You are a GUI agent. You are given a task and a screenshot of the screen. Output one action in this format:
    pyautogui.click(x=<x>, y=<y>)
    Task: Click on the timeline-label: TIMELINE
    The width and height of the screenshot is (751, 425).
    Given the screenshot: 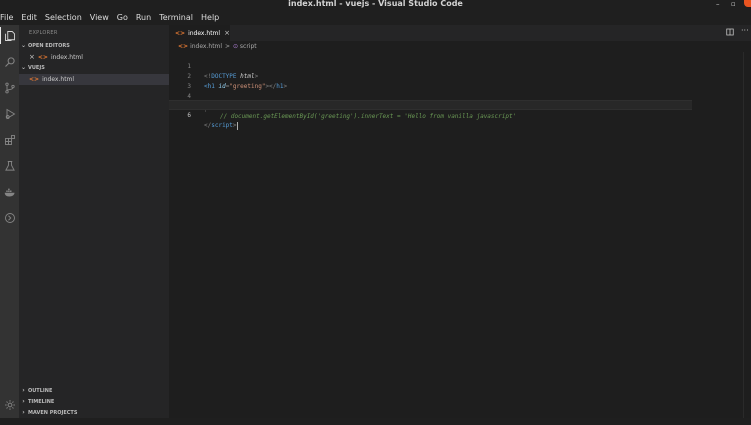 What is the action you would take?
    pyautogui.click(x=41, y=402)
    